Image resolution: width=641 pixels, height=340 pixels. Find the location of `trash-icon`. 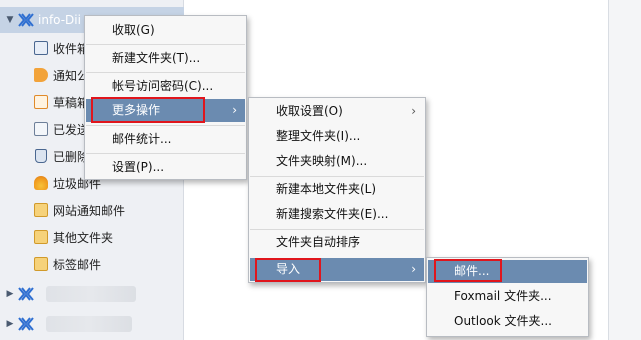

trash-icon is located at coordinates (41, 156).